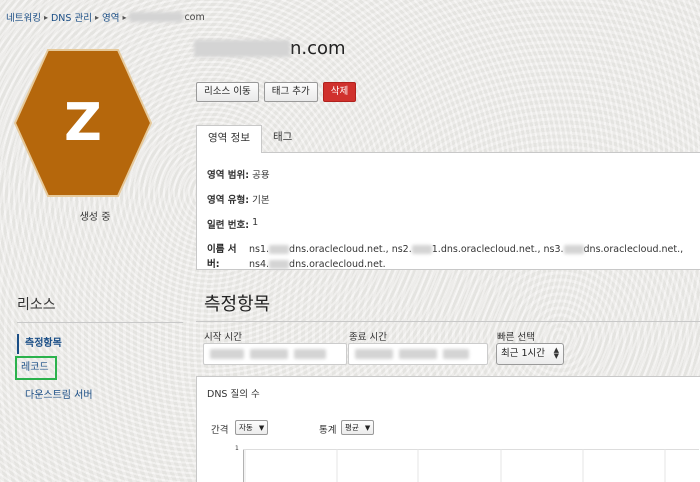 The height and width of the screenshot is (482, 700). Describe the element at coordinates (259, 264) in the screenshot. I see `ns4-prefix: ns4.` at that location.